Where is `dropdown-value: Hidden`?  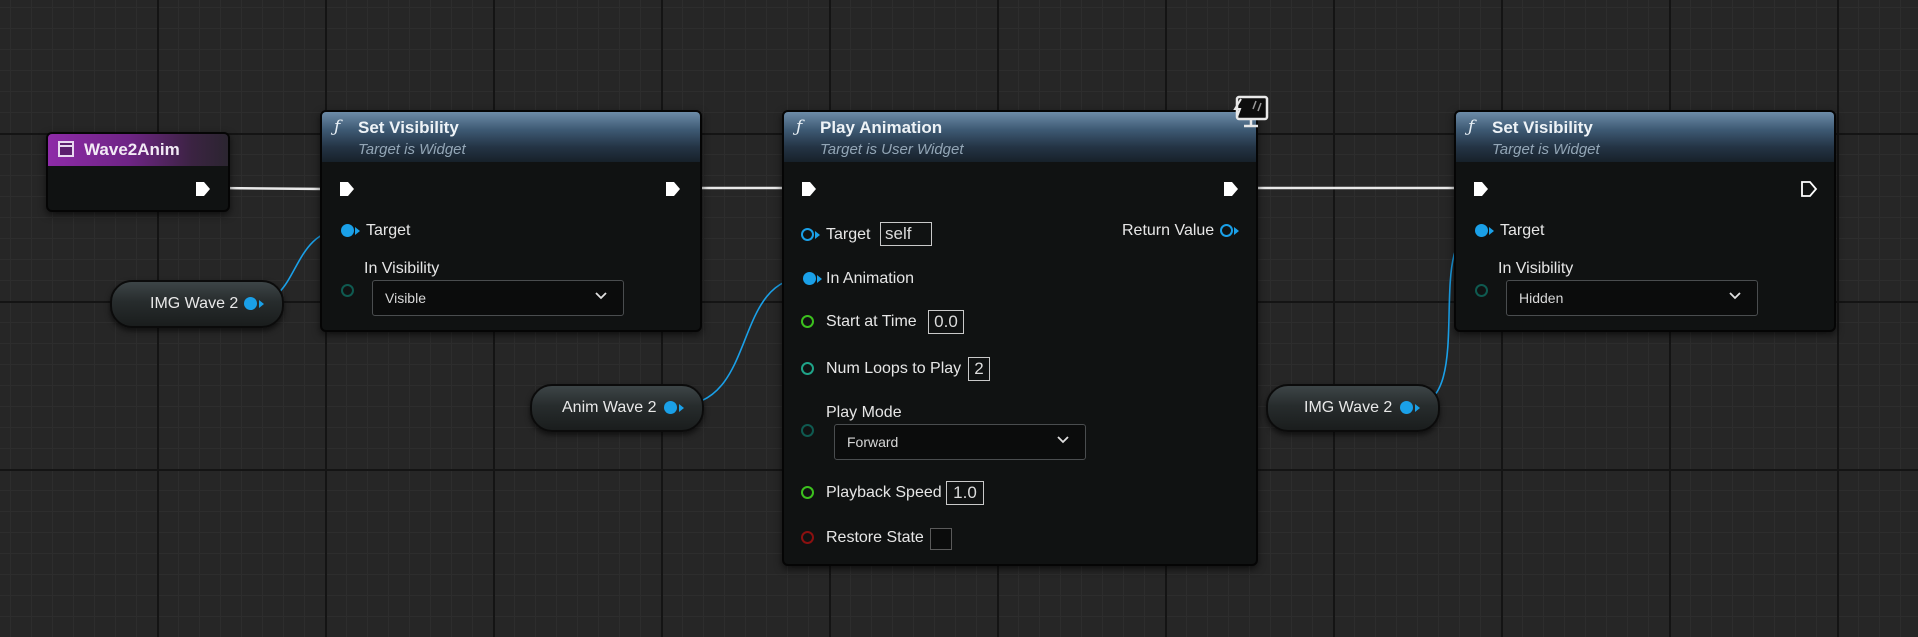 dropdown-value: Hidden is located at coordinates (1541, 298).